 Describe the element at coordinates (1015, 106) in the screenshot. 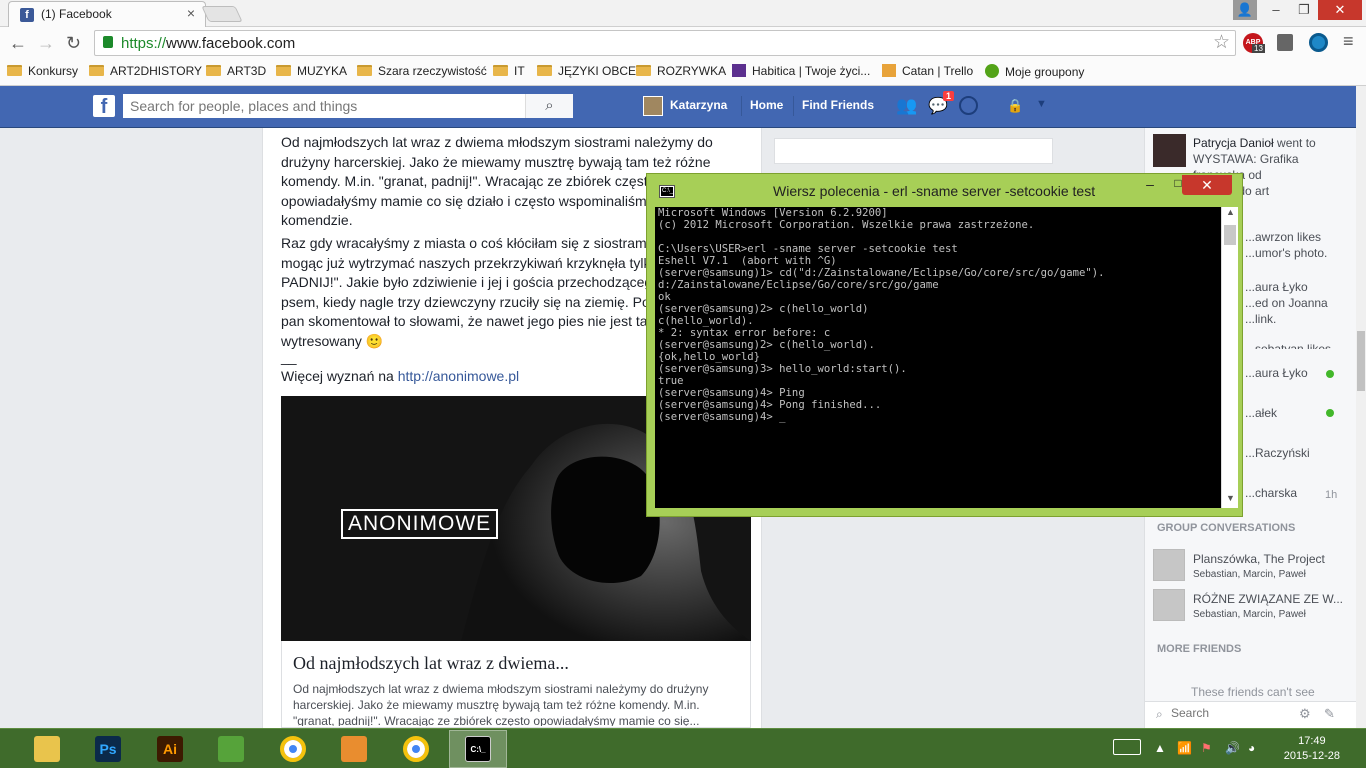

I see `privacy-lock-icon: 🔒` at that location.